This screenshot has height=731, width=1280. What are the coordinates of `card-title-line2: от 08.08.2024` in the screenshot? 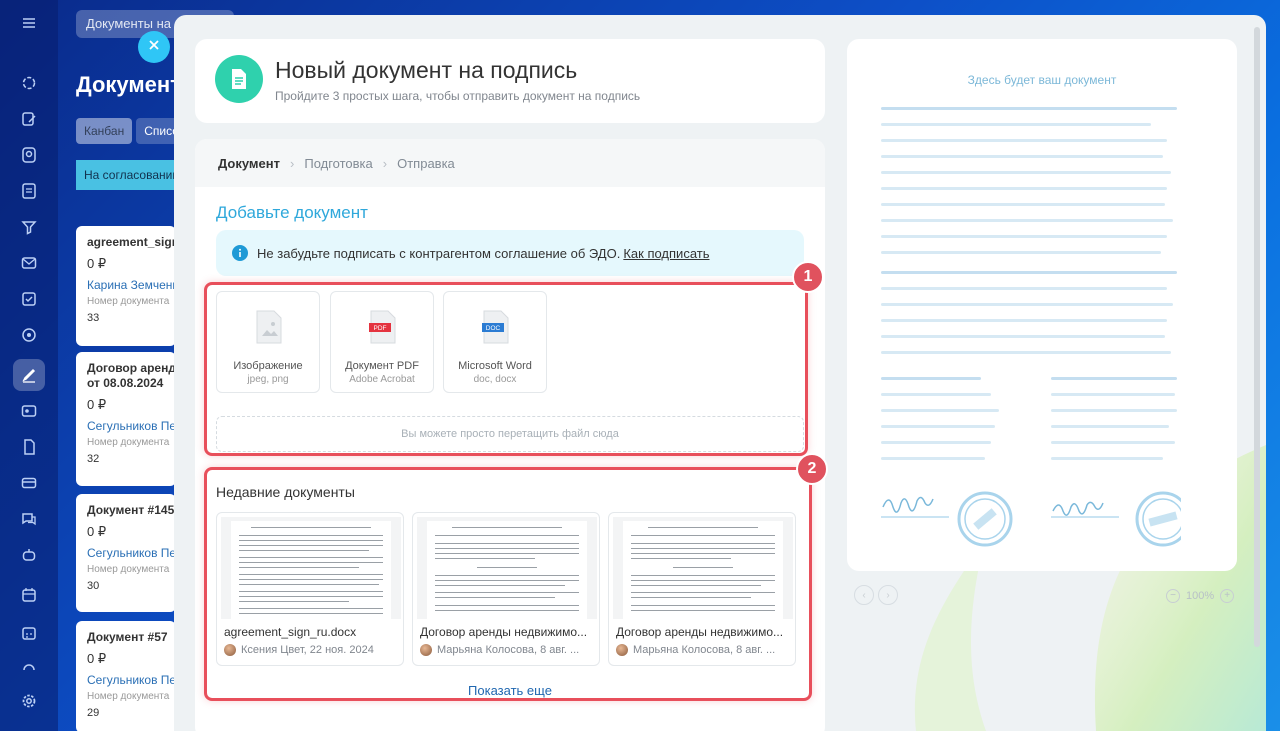 It's located at (125, 383).